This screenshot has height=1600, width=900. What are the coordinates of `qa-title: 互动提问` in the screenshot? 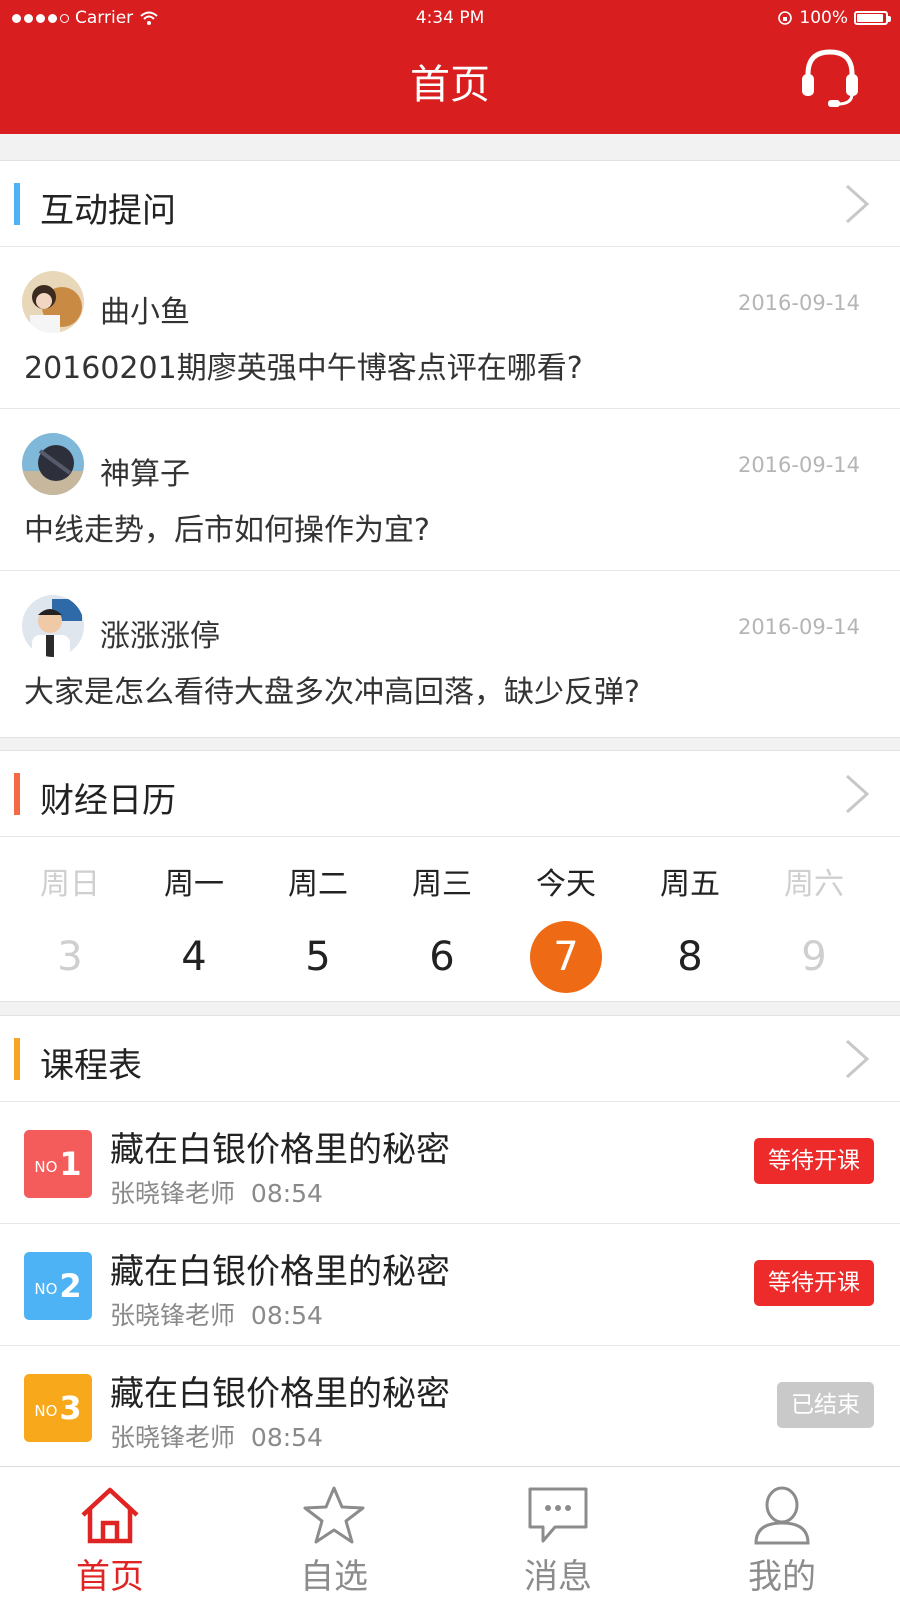 It's located at (108, 211).